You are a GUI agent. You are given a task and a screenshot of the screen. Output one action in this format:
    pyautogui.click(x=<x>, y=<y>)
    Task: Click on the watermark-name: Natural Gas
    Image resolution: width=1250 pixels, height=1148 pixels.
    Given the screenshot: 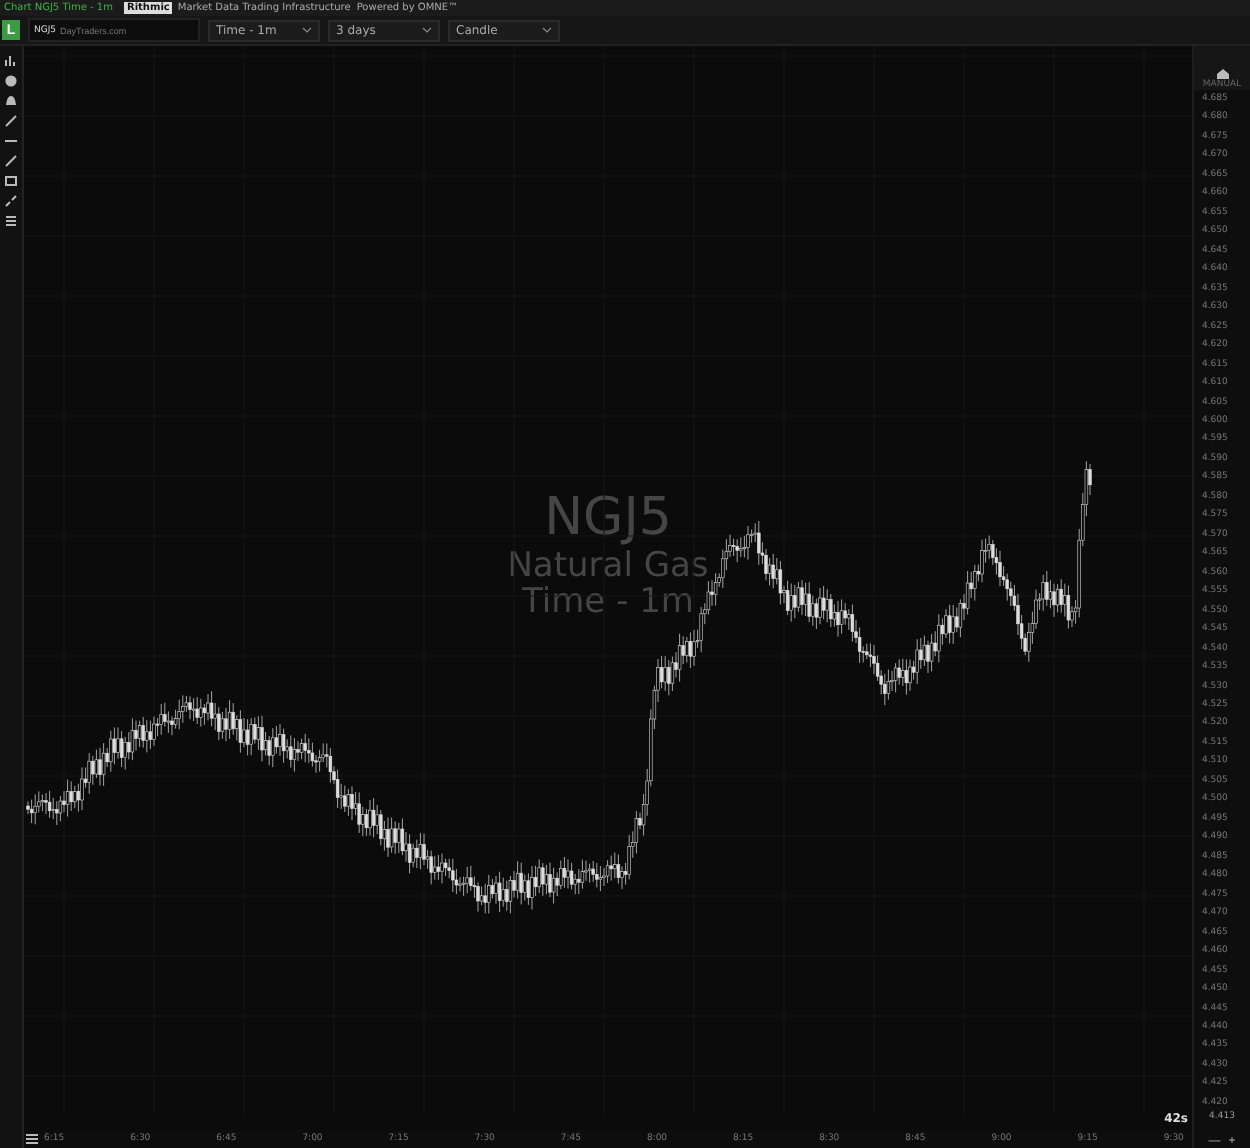 What is the action you would take?
    pyautogui.click(x=608, y=566)
    